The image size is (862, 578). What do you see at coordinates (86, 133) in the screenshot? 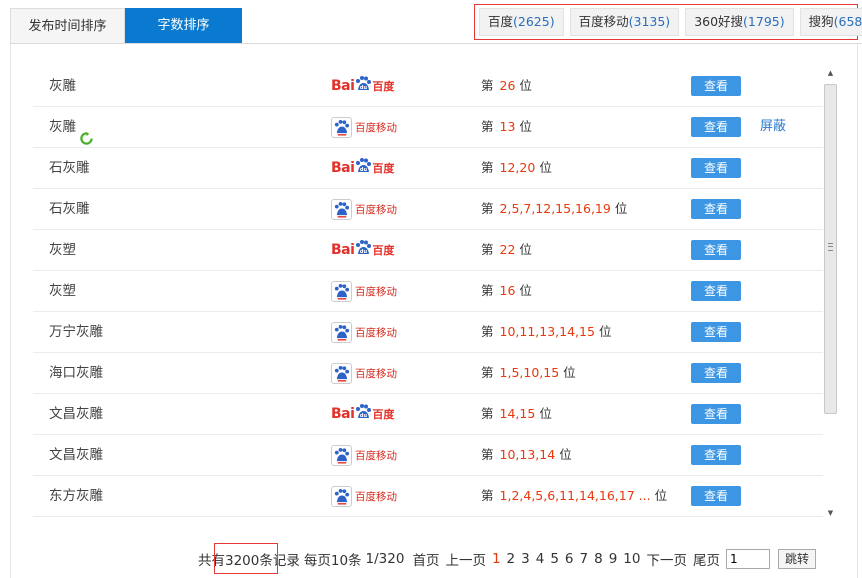
I see `refresh-icon` at bounding box center [86, 133].